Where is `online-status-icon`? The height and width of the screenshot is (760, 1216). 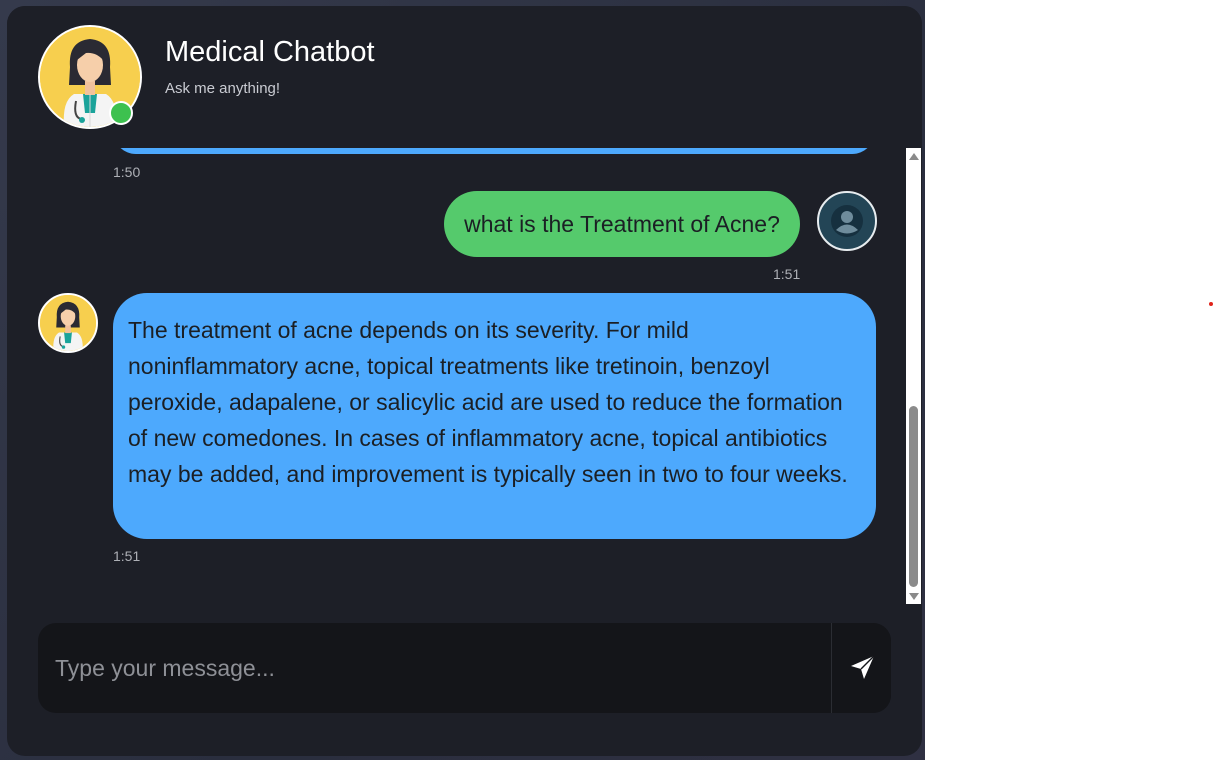
online-status-icon is located at coordinates (121, 113).